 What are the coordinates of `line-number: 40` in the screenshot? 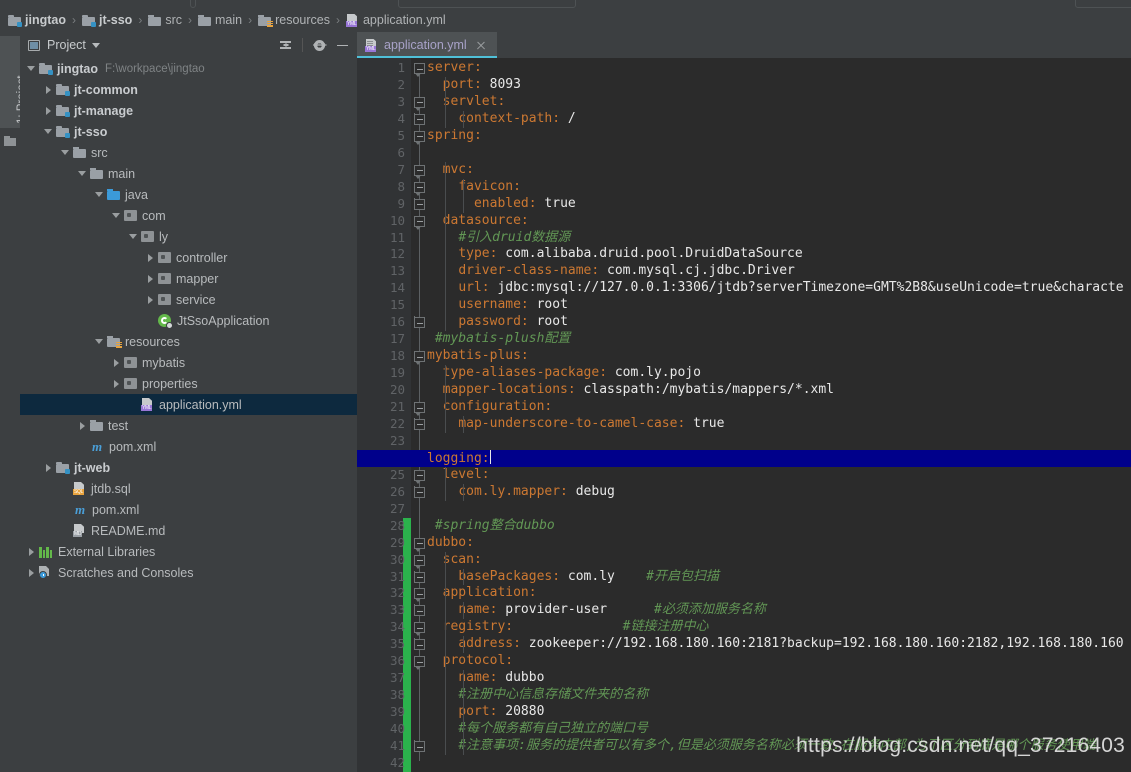 It's located at (383, 729).